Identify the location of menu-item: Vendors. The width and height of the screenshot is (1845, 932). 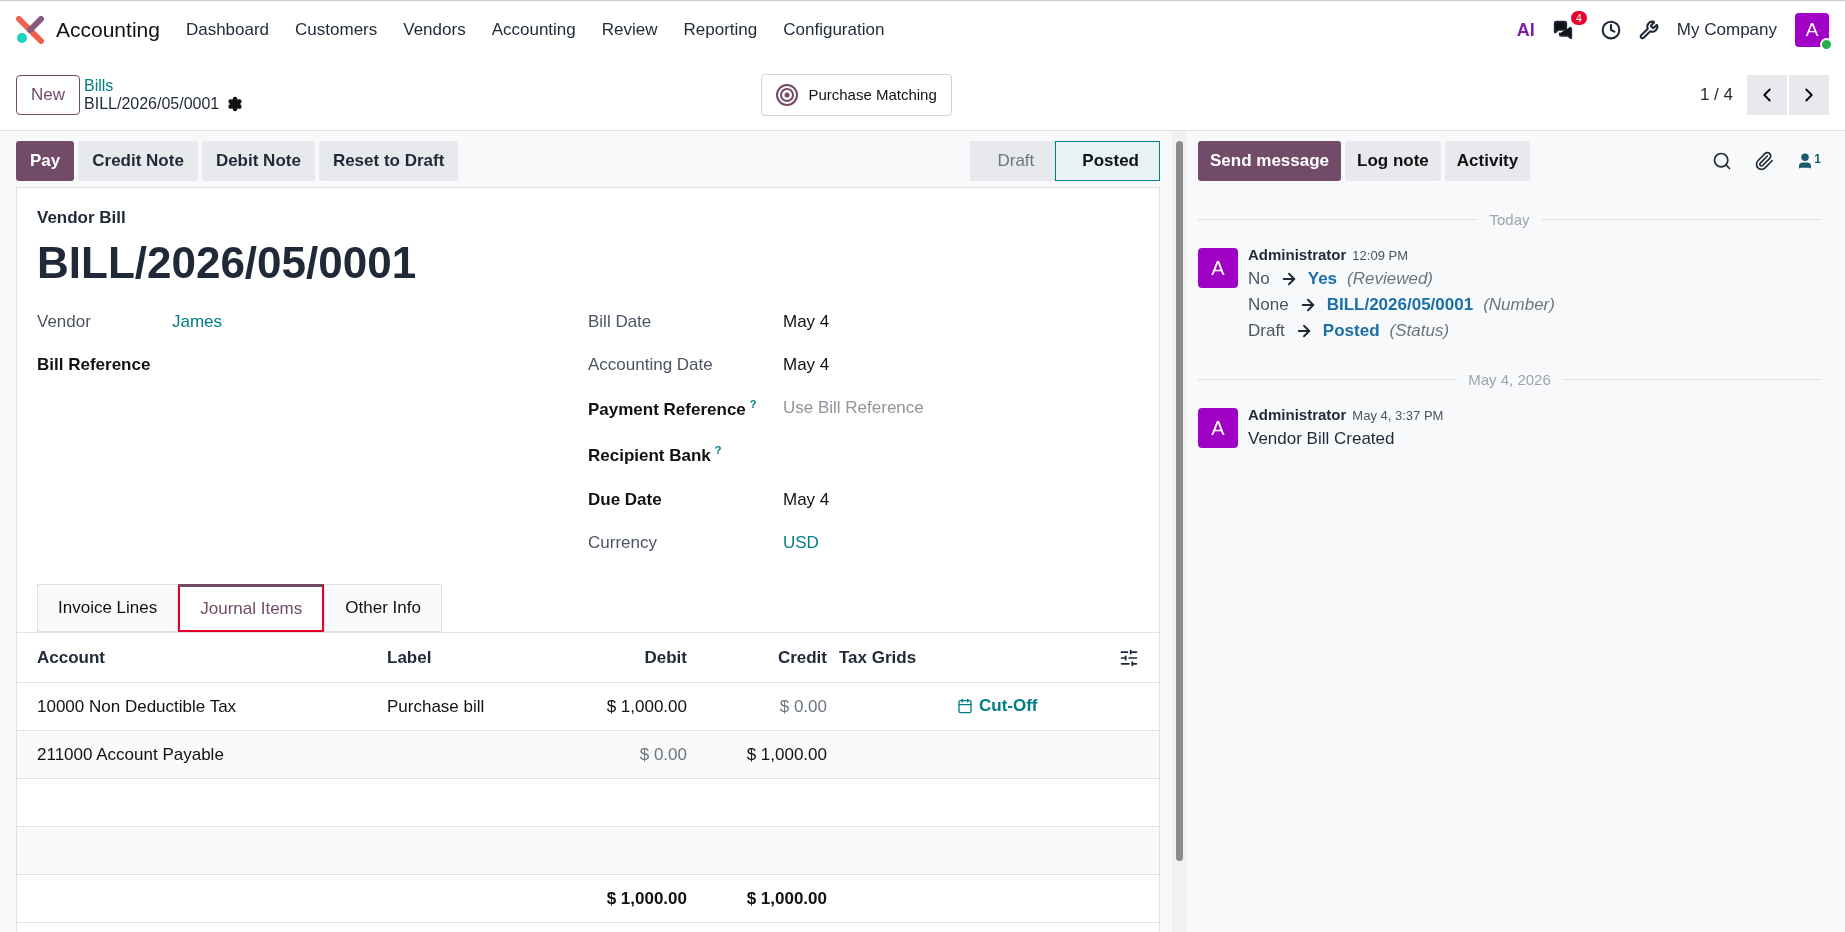
(434, 30).